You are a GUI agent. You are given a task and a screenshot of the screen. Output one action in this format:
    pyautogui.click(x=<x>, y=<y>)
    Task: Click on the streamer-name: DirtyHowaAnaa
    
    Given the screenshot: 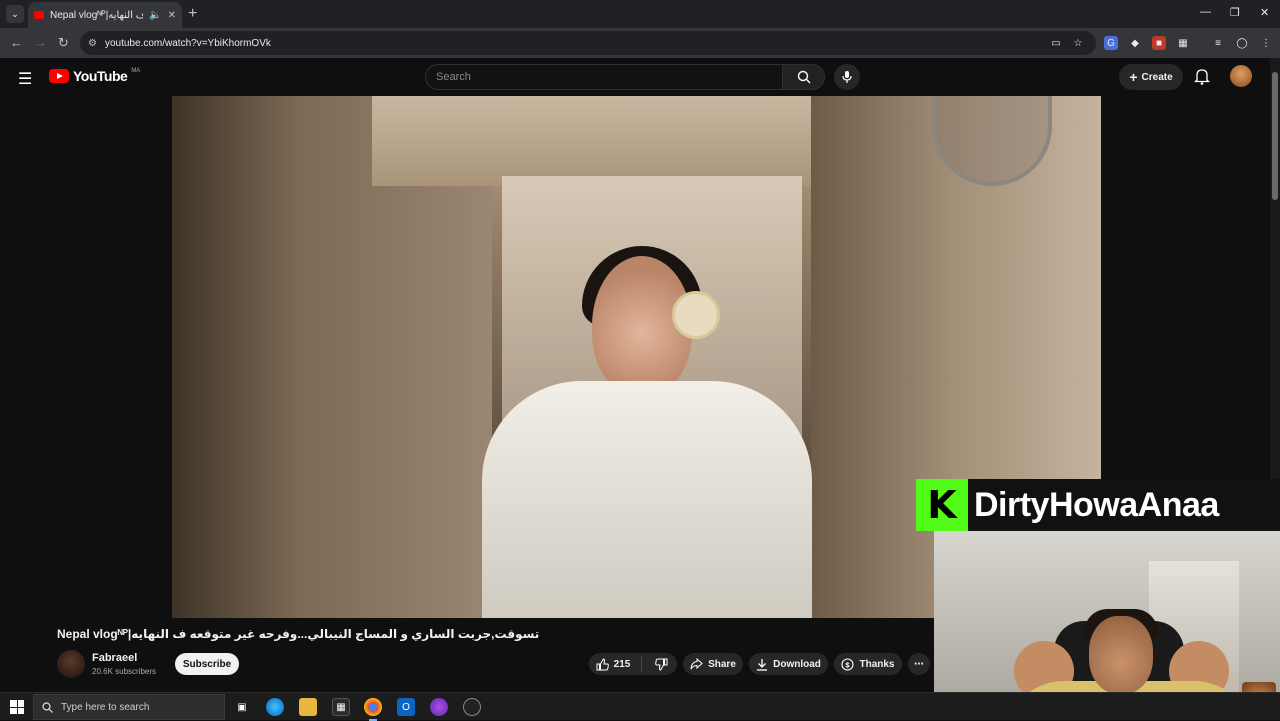 What is the action you would take?
    pyautogui.click(x=1096, y=504)
    